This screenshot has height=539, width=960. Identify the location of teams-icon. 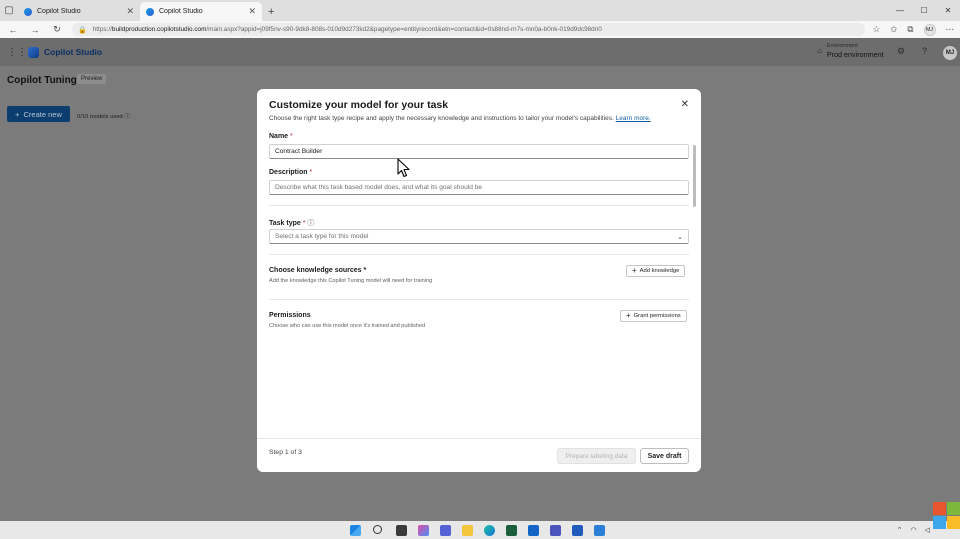
(445, 530).